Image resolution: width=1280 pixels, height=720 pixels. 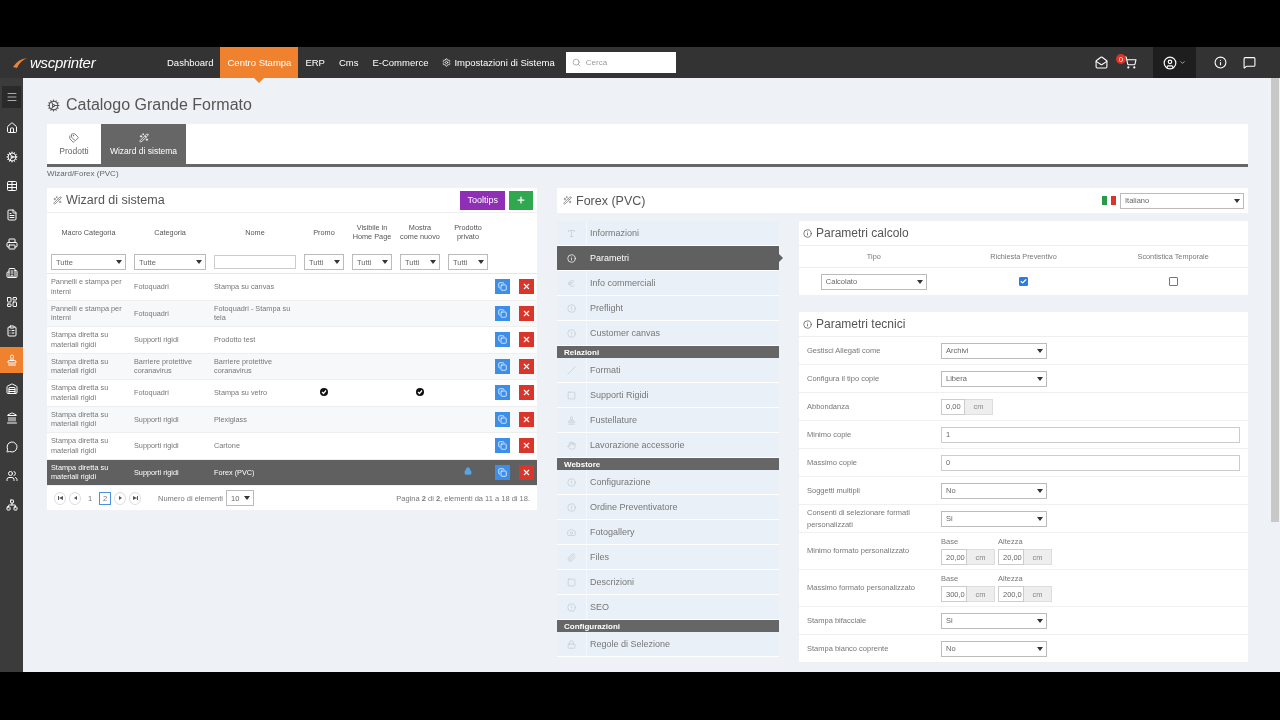 What do you see at coordinates (668, 445) in the screenshot?
I see `menu-item: Lavorazione accessorie` at bounding box center [668, 445].